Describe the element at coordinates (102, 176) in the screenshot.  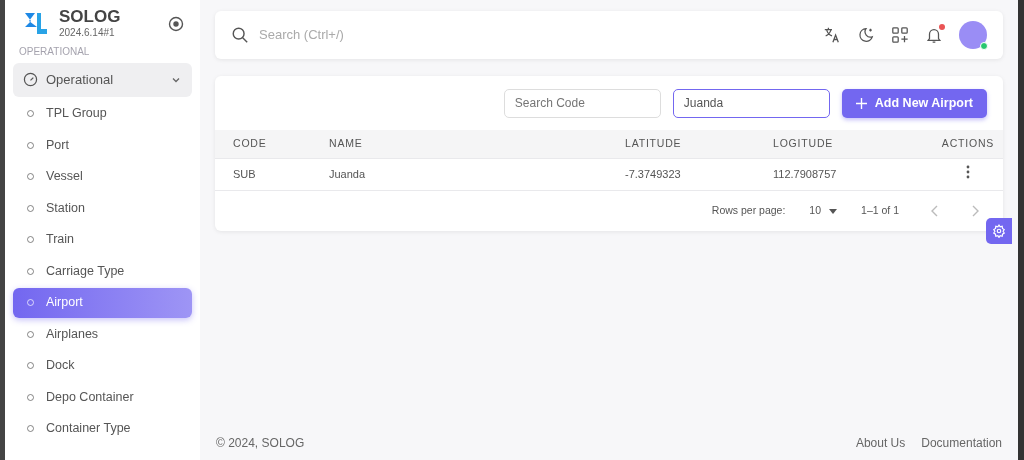
I see `sidebar-item: Vessel` at that location.